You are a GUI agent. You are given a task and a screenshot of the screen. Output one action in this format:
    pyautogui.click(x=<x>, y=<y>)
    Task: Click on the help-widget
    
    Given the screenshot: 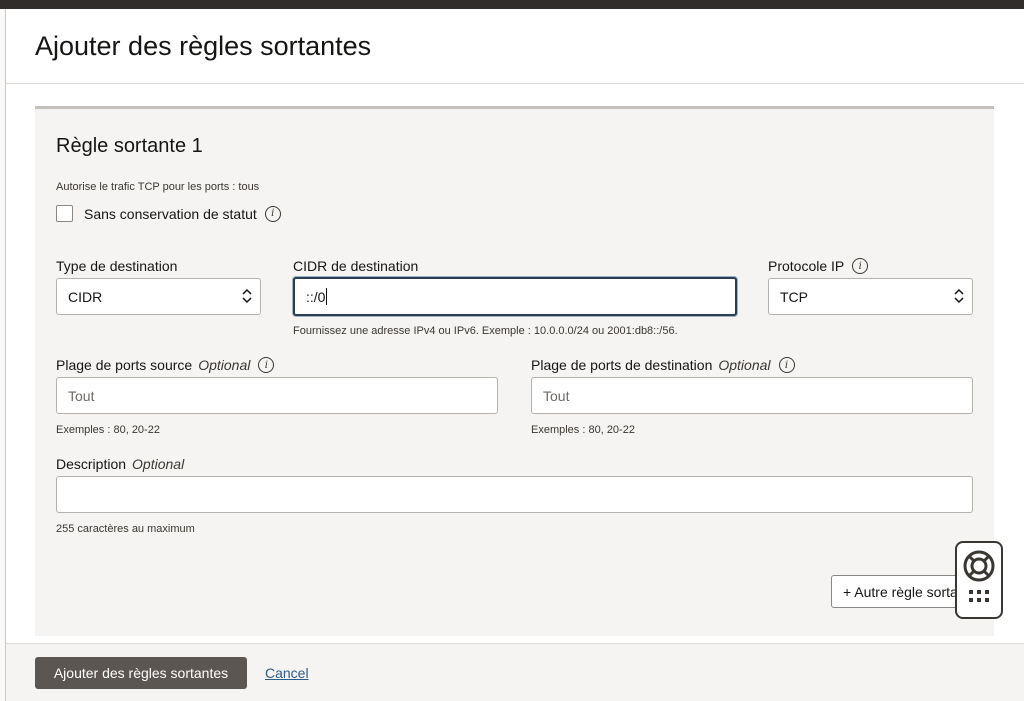 What is the action you would take?
    pyautogui.click(x=979, y=580)
    